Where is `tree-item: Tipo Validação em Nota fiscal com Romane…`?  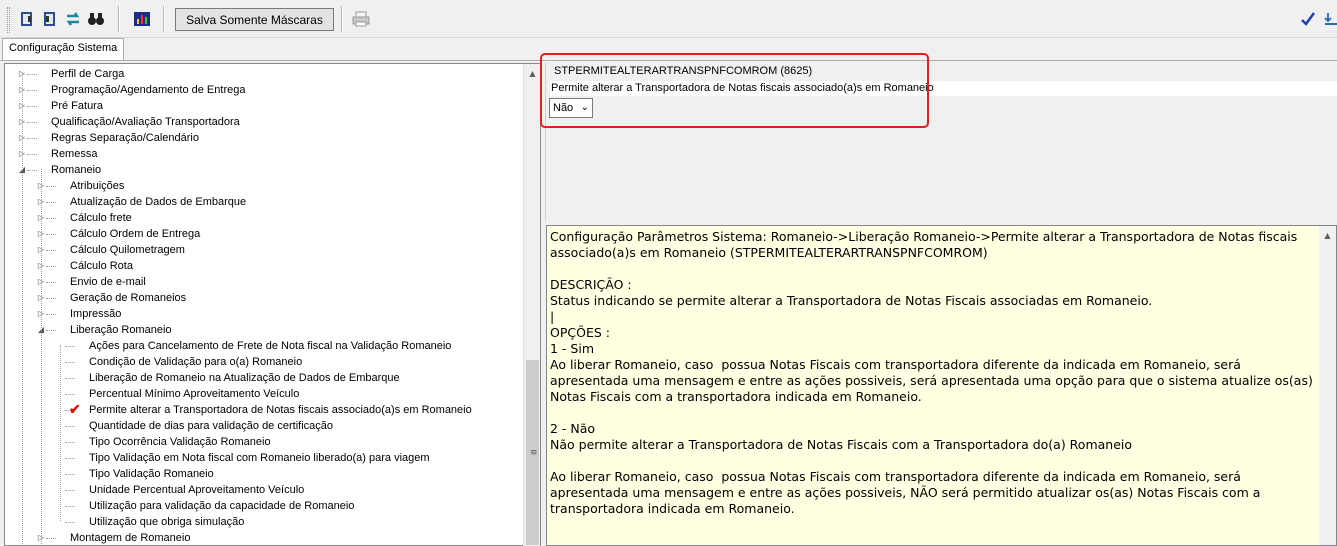 tree-item: Tipo Validação em Nota fiscal com Romane… is located at coordinates (264, 458).